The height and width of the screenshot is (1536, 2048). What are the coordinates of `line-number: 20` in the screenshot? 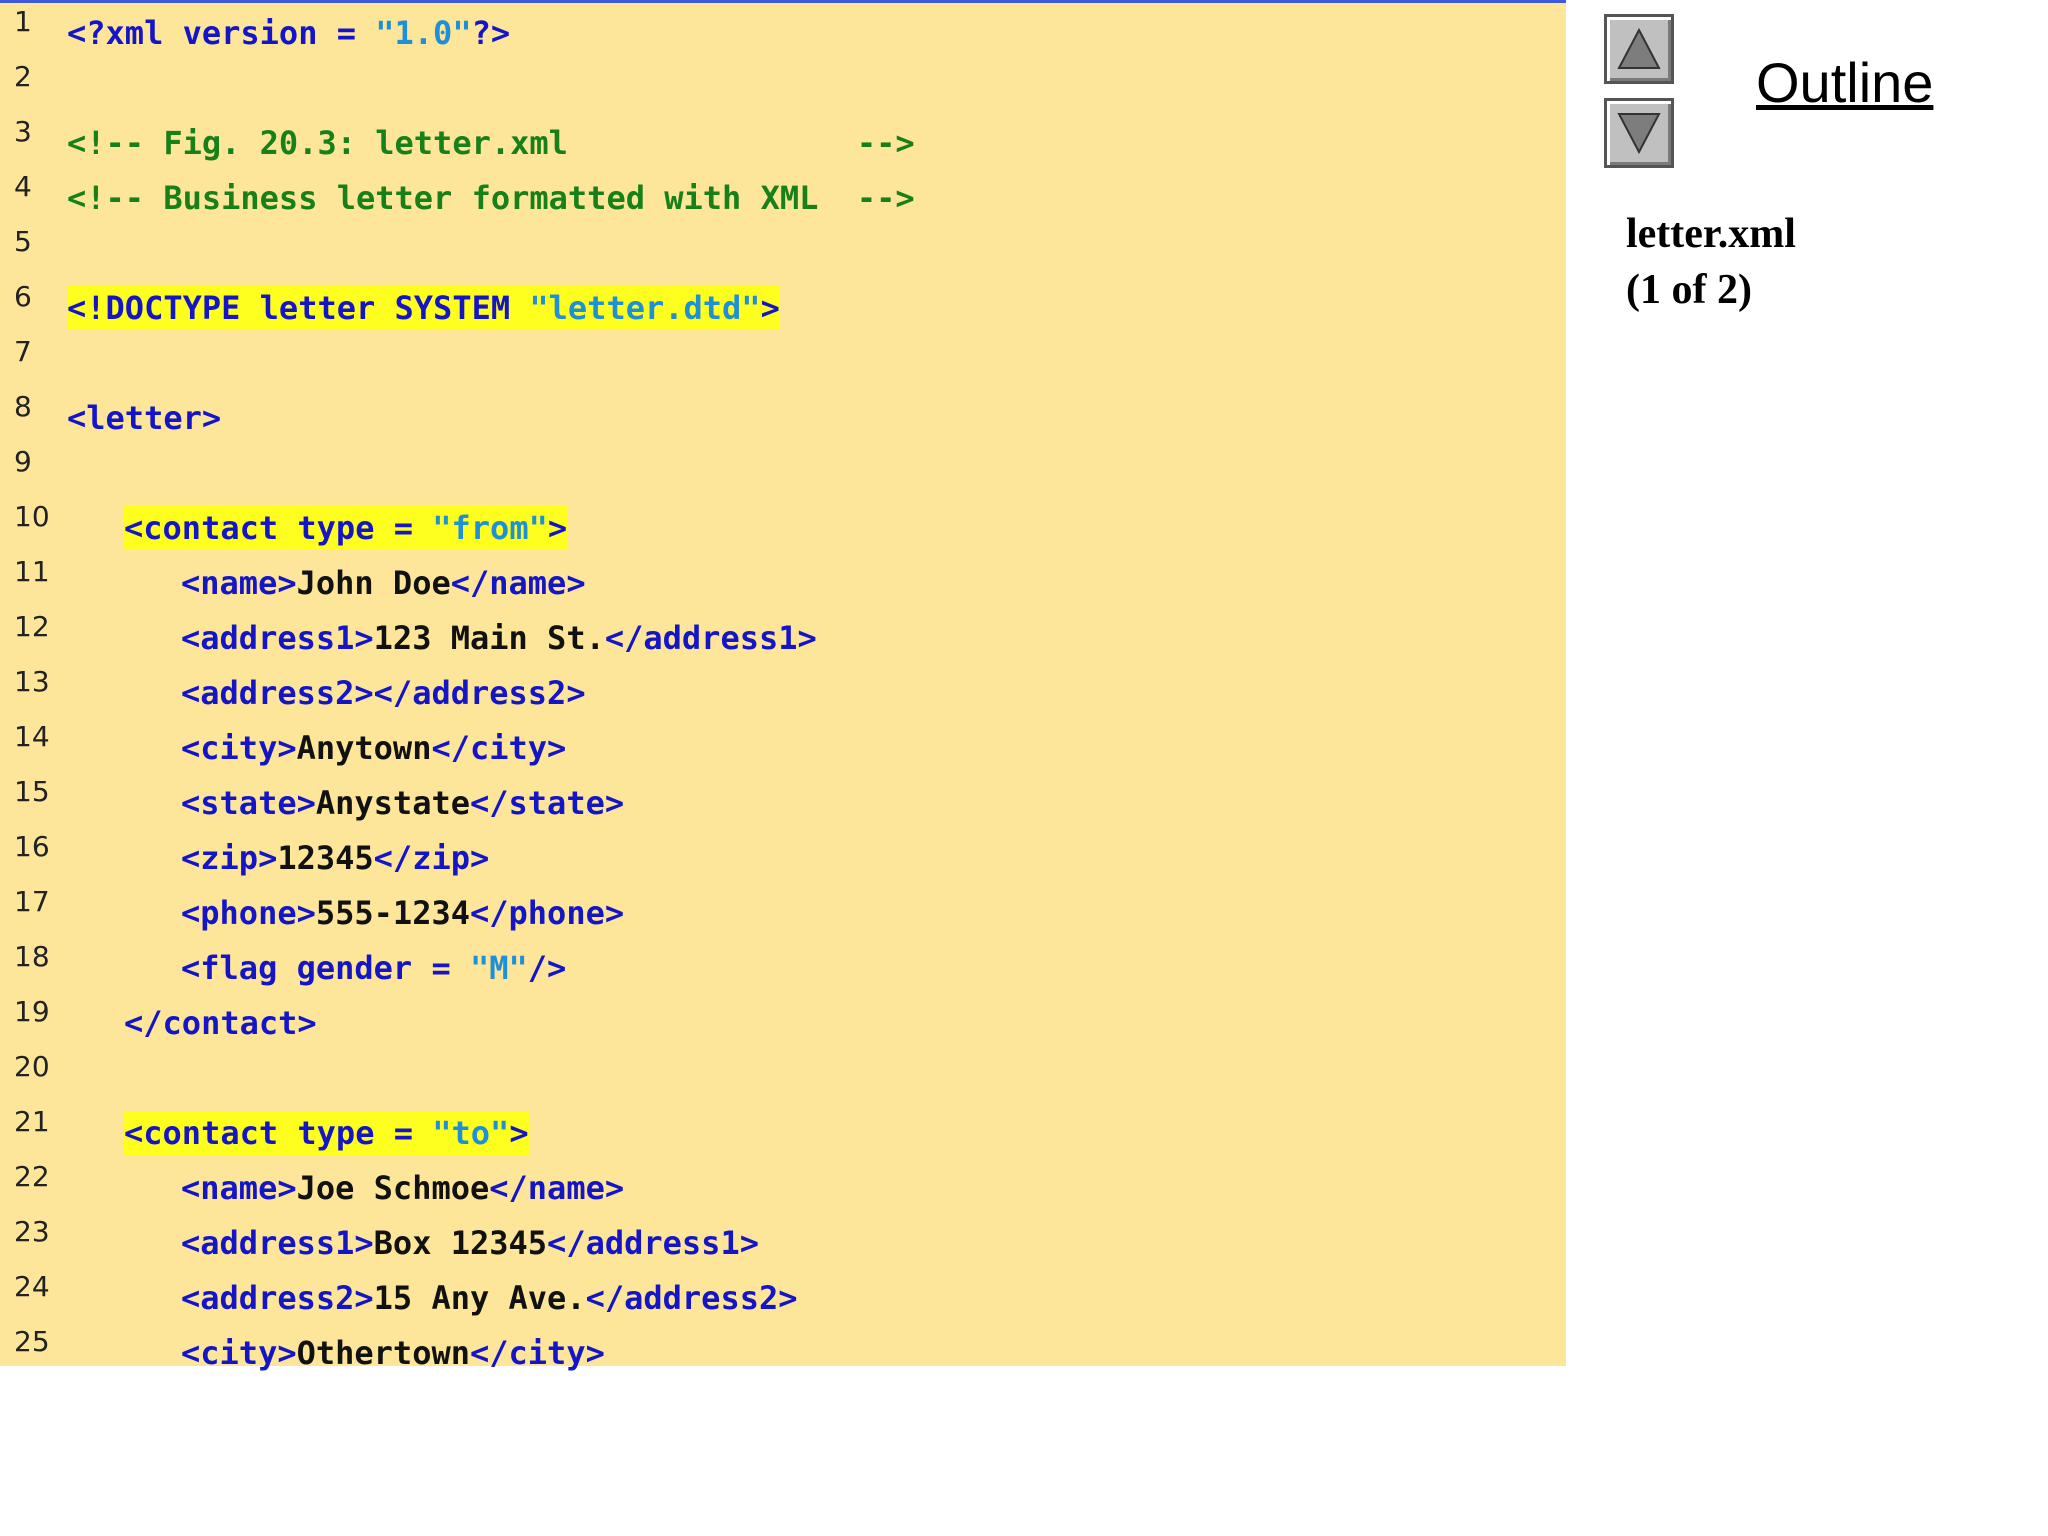 It's located at (32, 1066).